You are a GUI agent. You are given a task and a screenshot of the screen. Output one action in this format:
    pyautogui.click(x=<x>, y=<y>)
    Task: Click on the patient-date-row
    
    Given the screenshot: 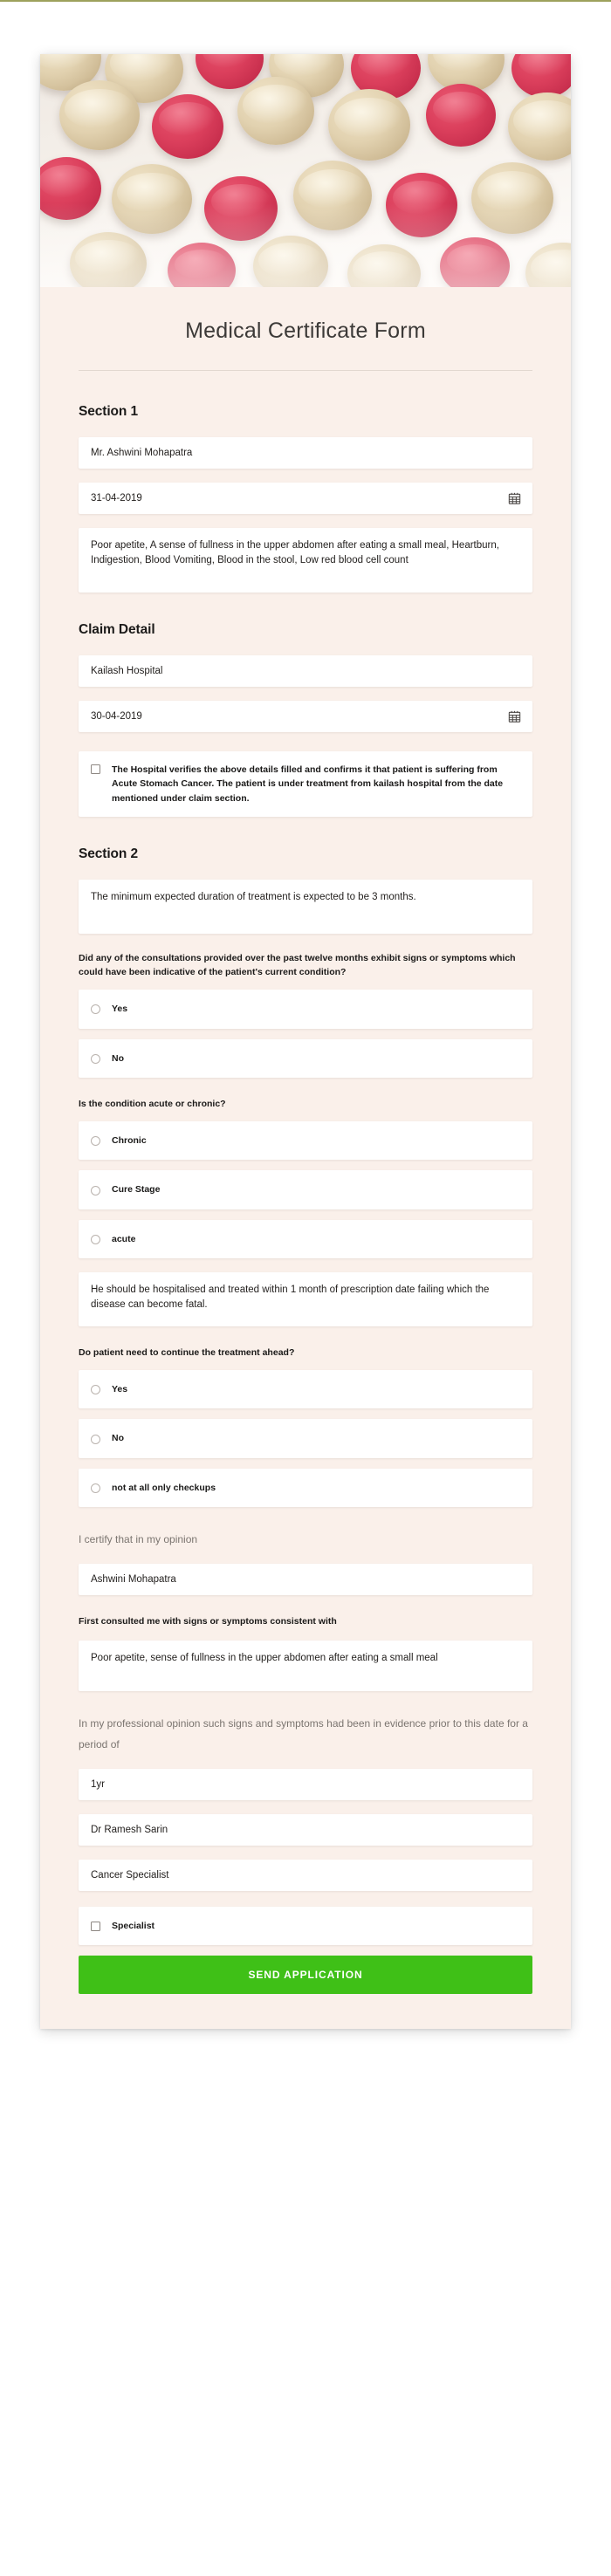 What is the action you would take?
    pyautogui.click(x=305, y=498)
    